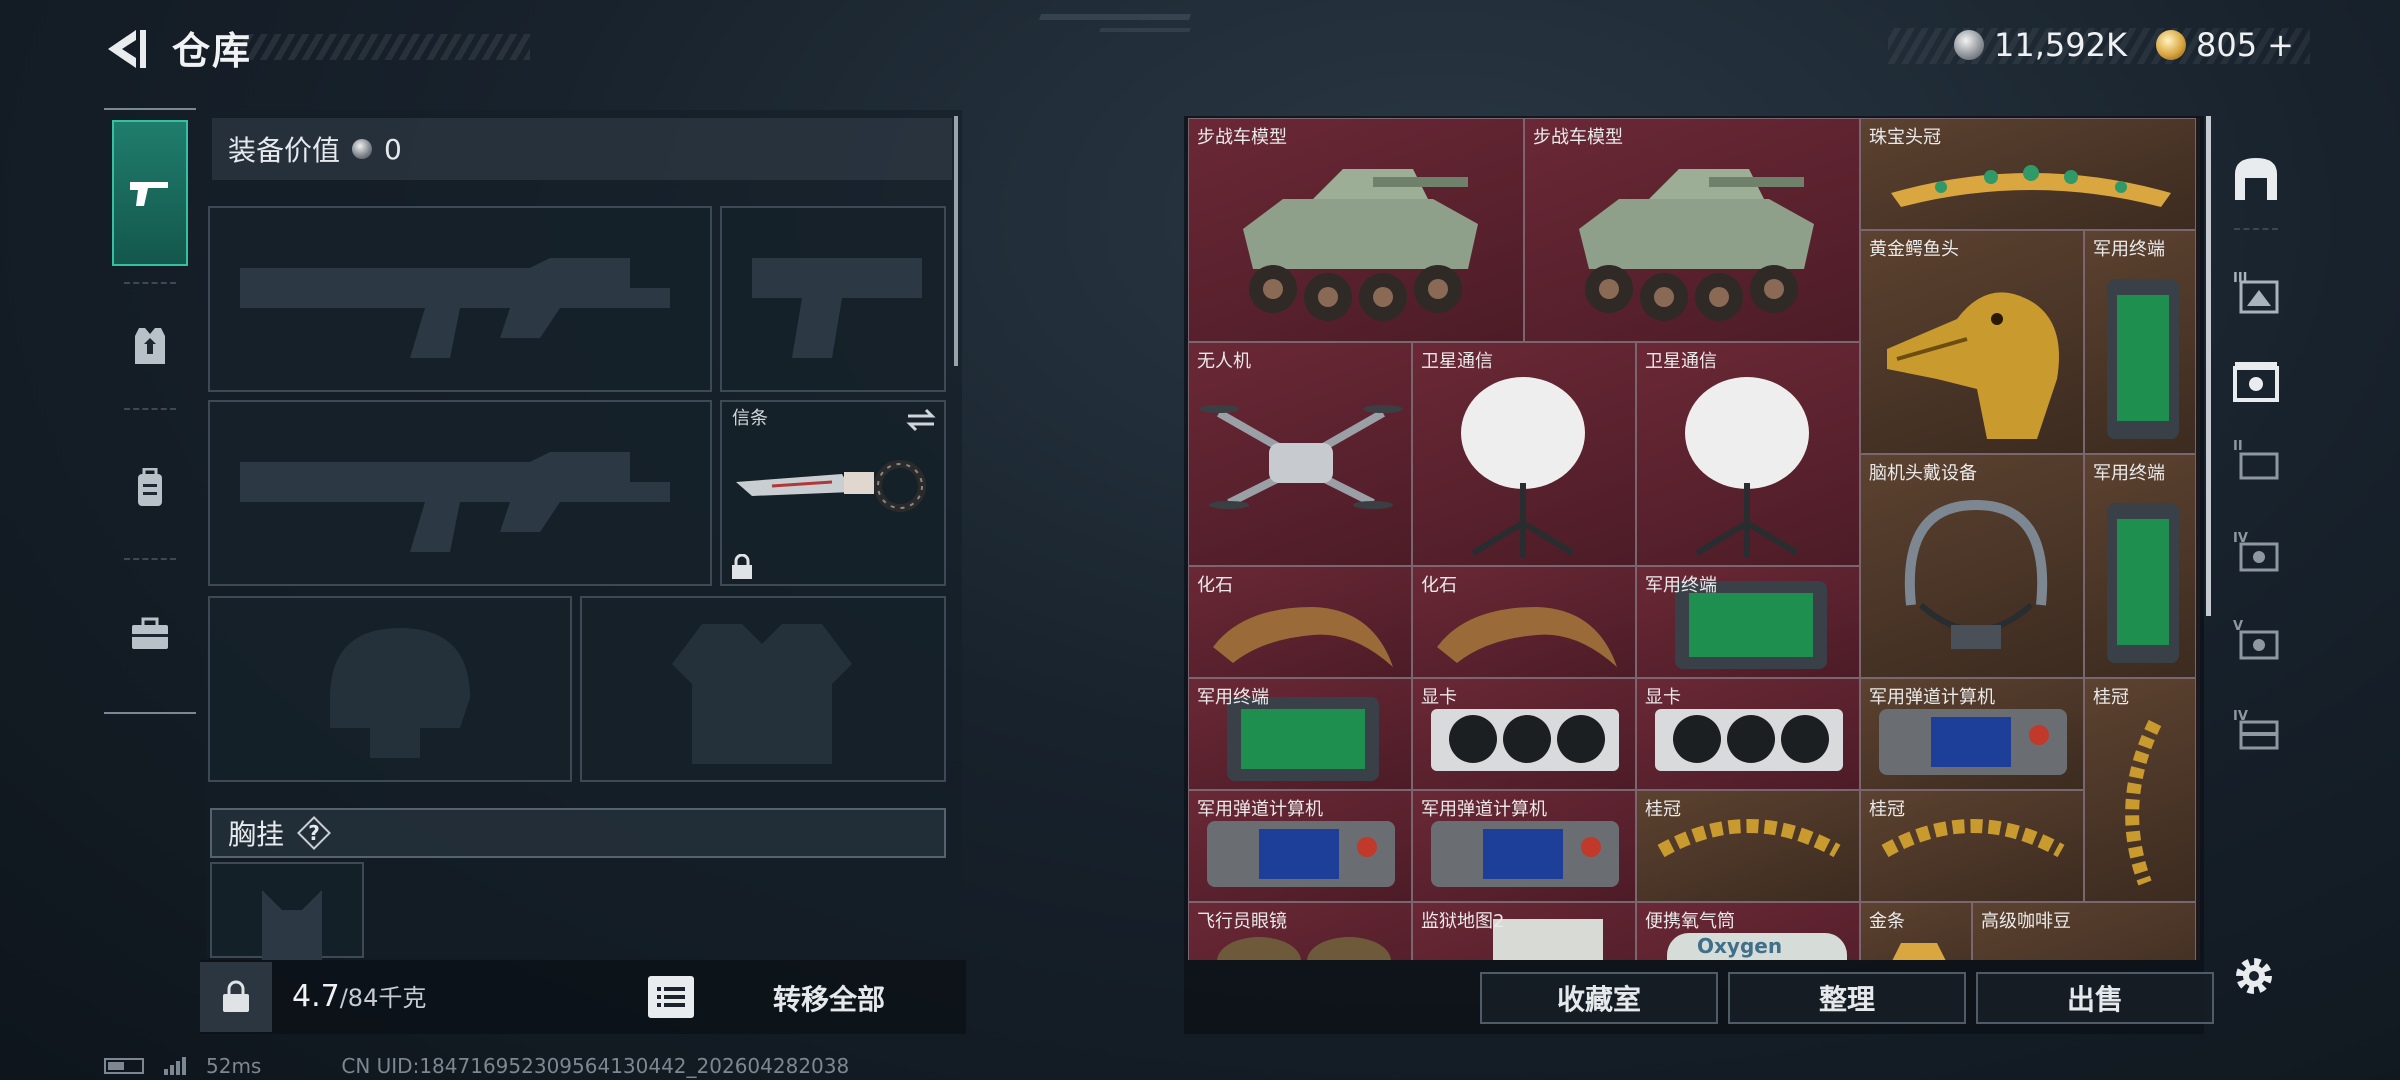 Image resolution: width=2400 pixels, height=1080 pixels. What do you see at coordinates (1663, 809) in the screenshot?
I see `item-label: 桂冠` at bounding box center [1663, 809].